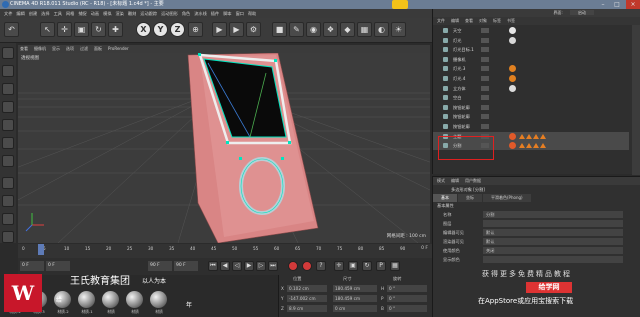  I want to click on rotate-tool-icon: ↻, so click(98, 29).